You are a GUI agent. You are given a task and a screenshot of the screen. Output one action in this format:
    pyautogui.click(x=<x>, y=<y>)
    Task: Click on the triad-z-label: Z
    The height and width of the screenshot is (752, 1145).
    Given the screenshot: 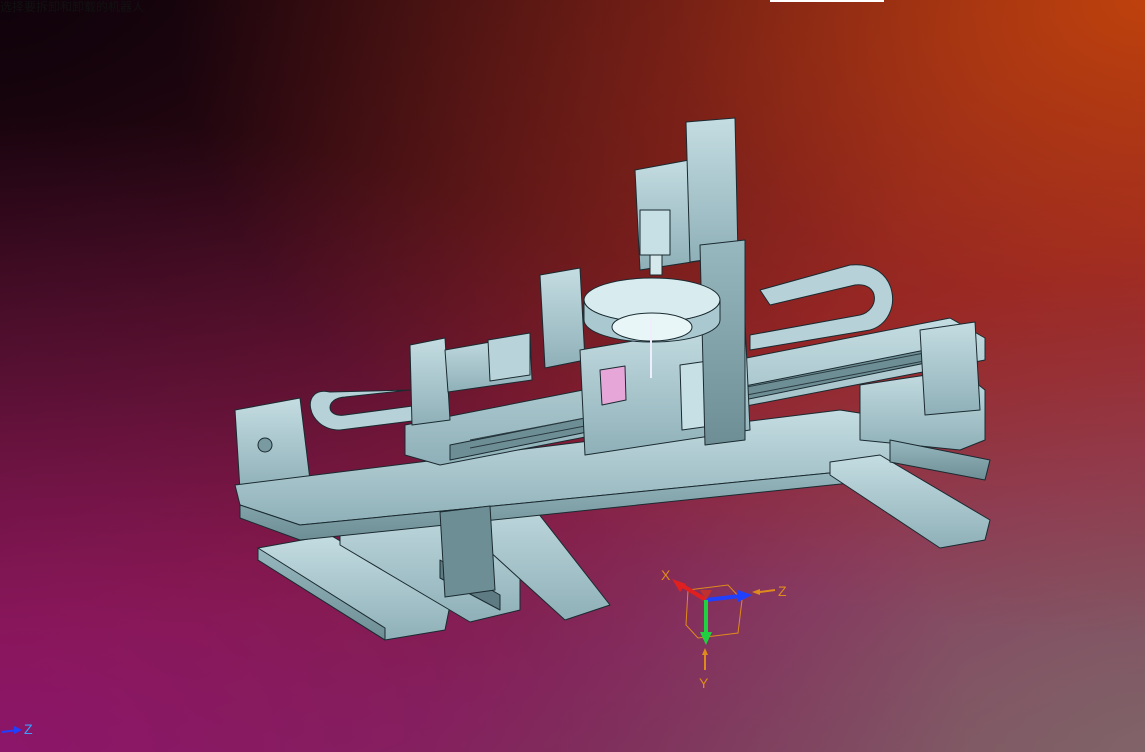 What is the action you would take?
    pyautogui.click(x=782, y=591)
    